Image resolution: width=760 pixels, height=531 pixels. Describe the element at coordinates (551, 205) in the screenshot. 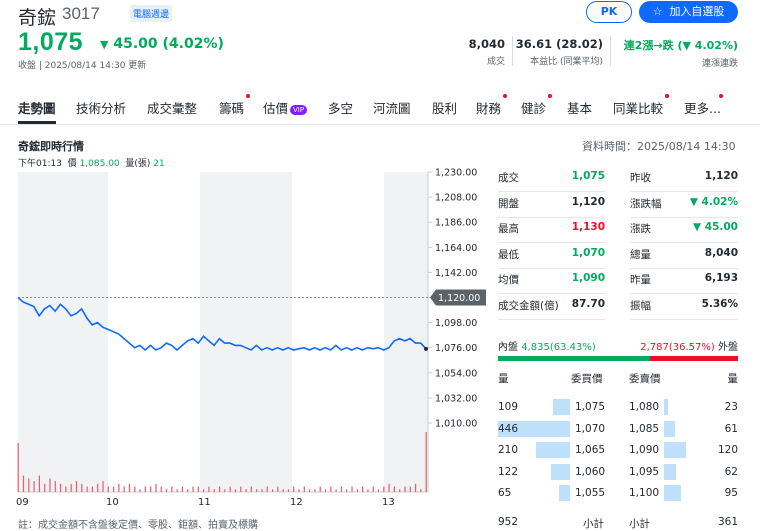

I see `stat-row: 開盤 1,120` at that location.